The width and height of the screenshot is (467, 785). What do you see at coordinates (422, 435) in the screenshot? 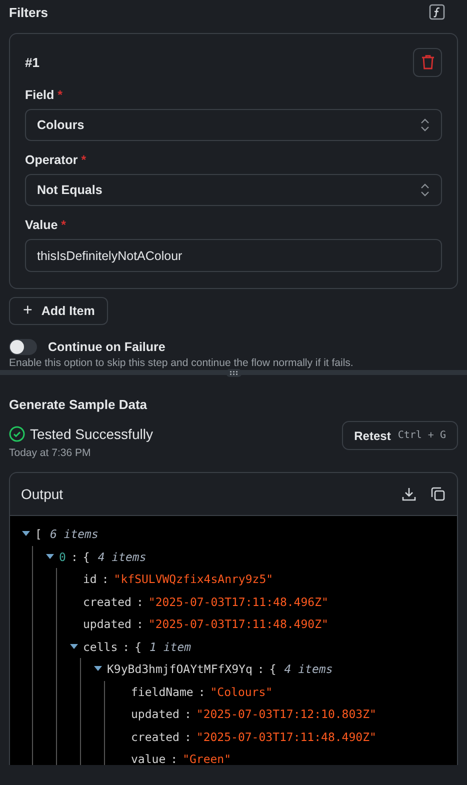
I see `keyboard-shortcut: Ctrl + G` at bounding box center [422, 435].